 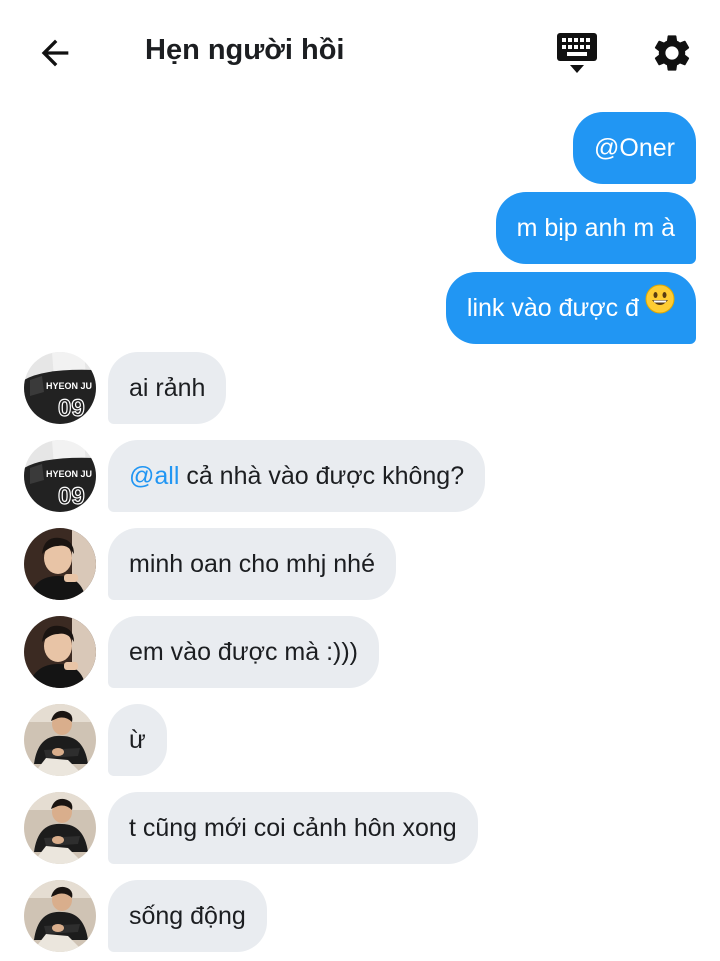 I want to click on message-text: t cũng mới coi cảnh hôn xong, so click(x=293, y=828).